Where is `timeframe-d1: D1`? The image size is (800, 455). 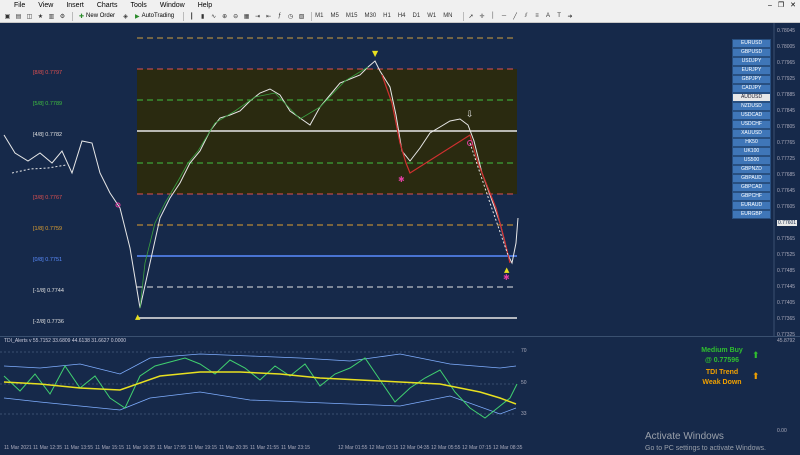
timeframe-d1: D1 is located at coordinates (417, 16).